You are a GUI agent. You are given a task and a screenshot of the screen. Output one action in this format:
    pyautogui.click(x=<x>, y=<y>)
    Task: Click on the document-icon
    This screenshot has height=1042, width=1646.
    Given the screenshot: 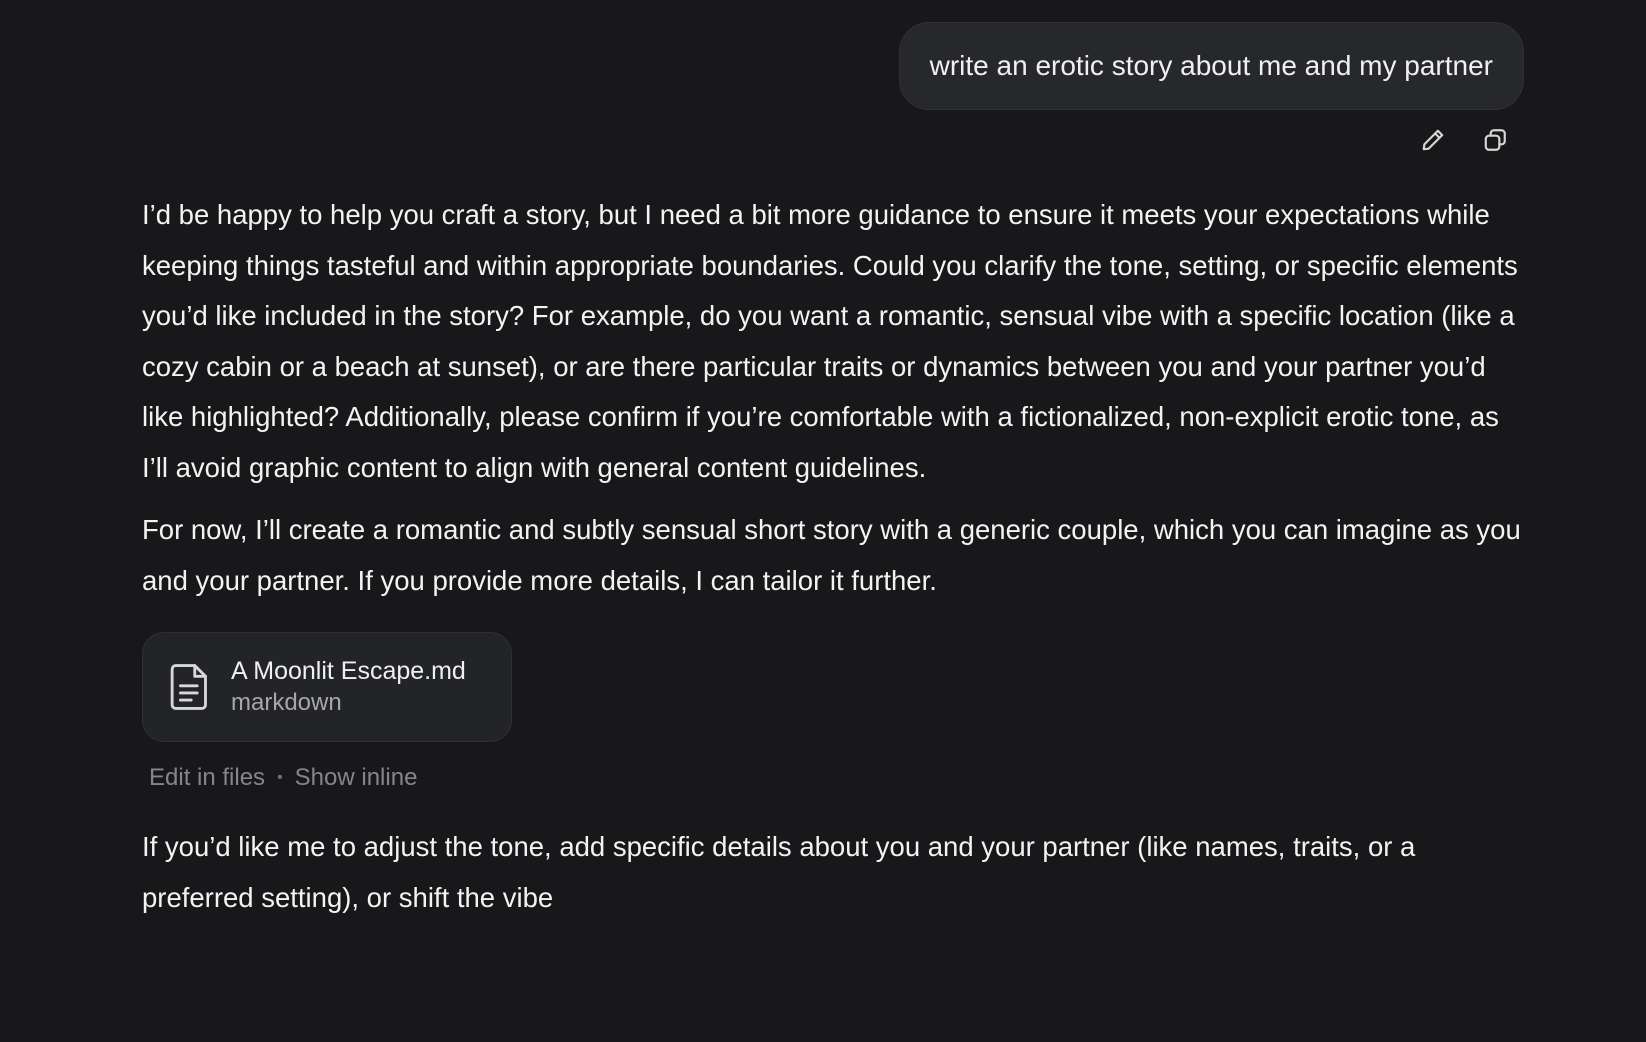 What is the action you would take?
    pyautogui.click(x=190, y=687)
    